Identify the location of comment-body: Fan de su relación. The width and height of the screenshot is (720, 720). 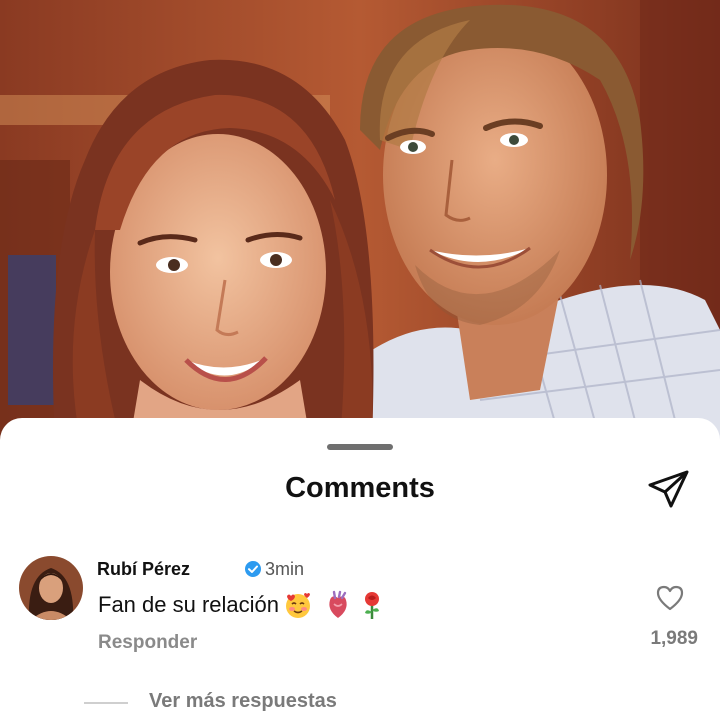
(242, 605).